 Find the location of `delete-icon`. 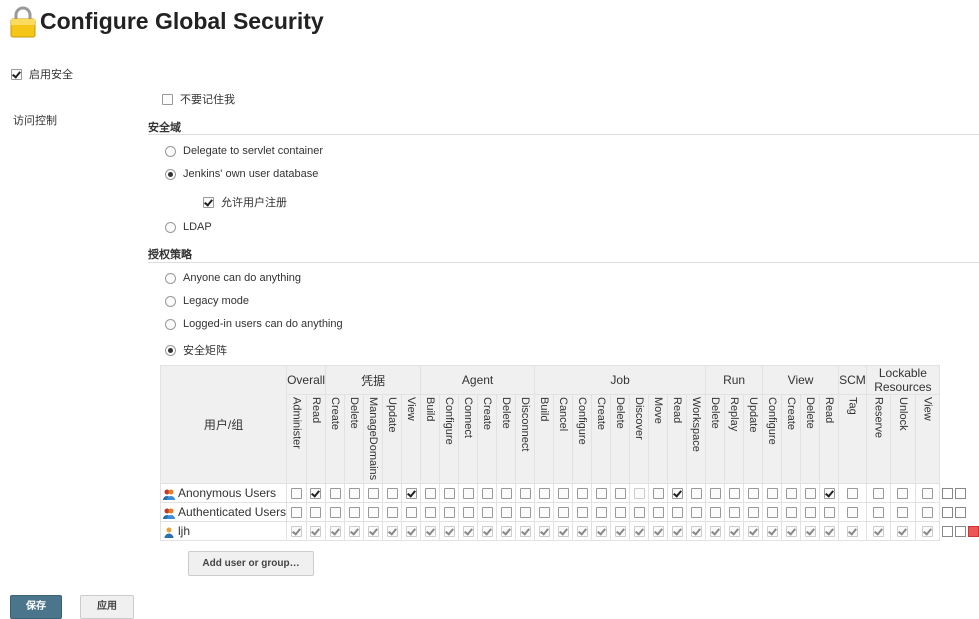

delete-icon is located at coordinates (973, 531).